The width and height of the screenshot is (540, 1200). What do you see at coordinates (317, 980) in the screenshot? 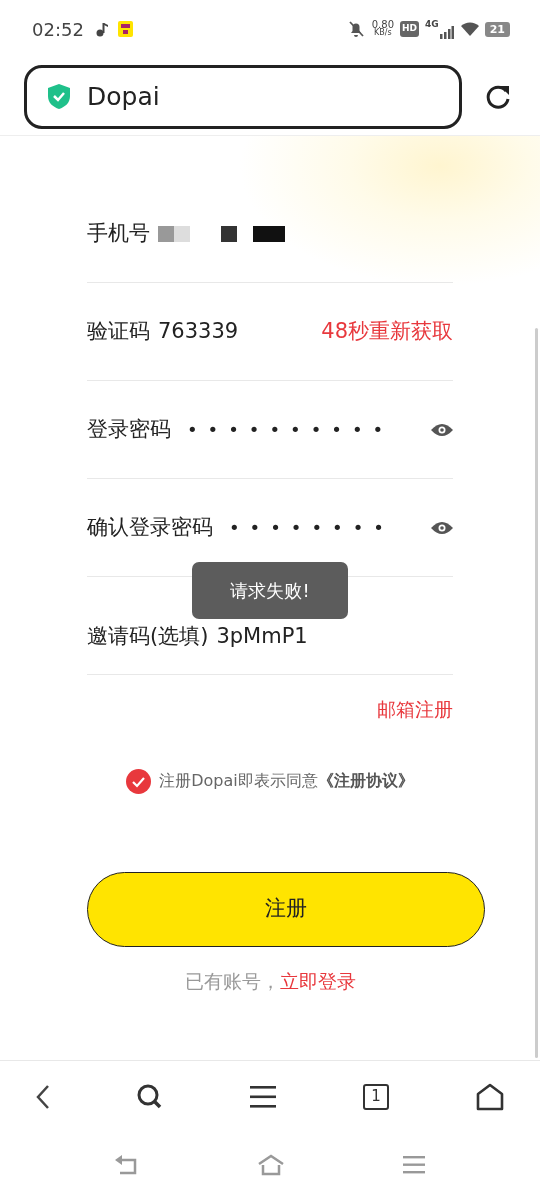
I see `login-link: 立即登录` at bounding box center [317, 980].